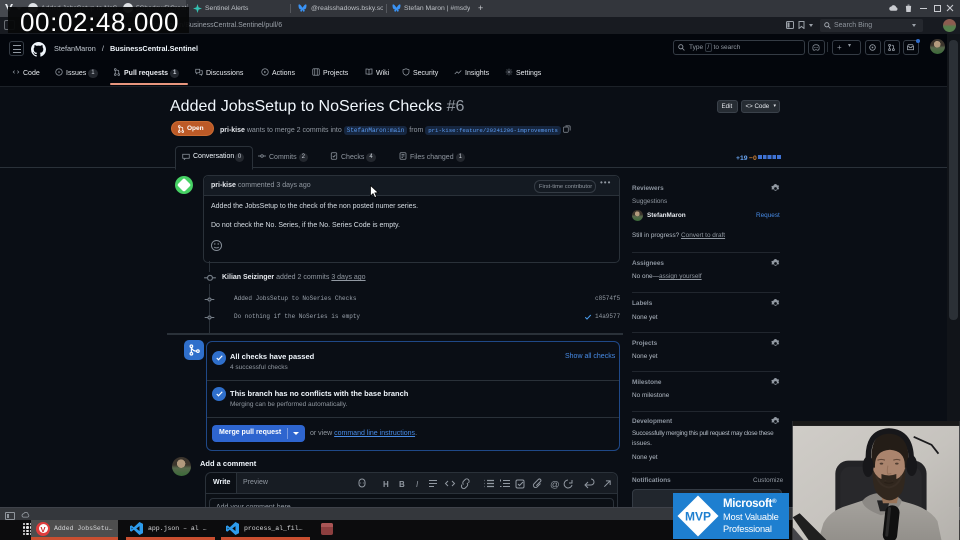 The width and height of the screenshot is (960, 540). What do you see at coordinates (417, 484) in the screenshot?
I see `svg-text: I` at bounding box center [417, 484].